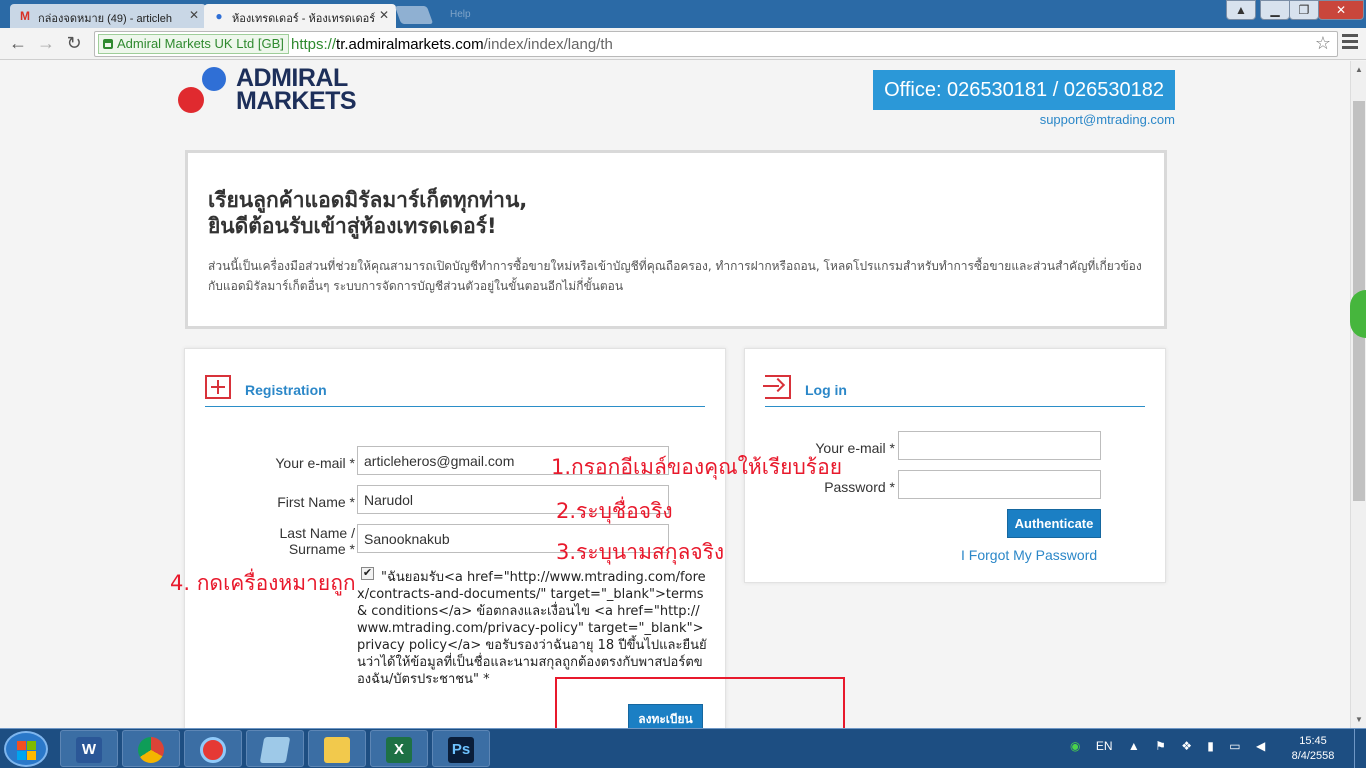 Image resolution: width=1366 pixels, height=768 pixels. What do you see at coordinates (399, 748) in the screenshot?
I see `taskbar-excel-icon: X` at bounding box center [399, 748].